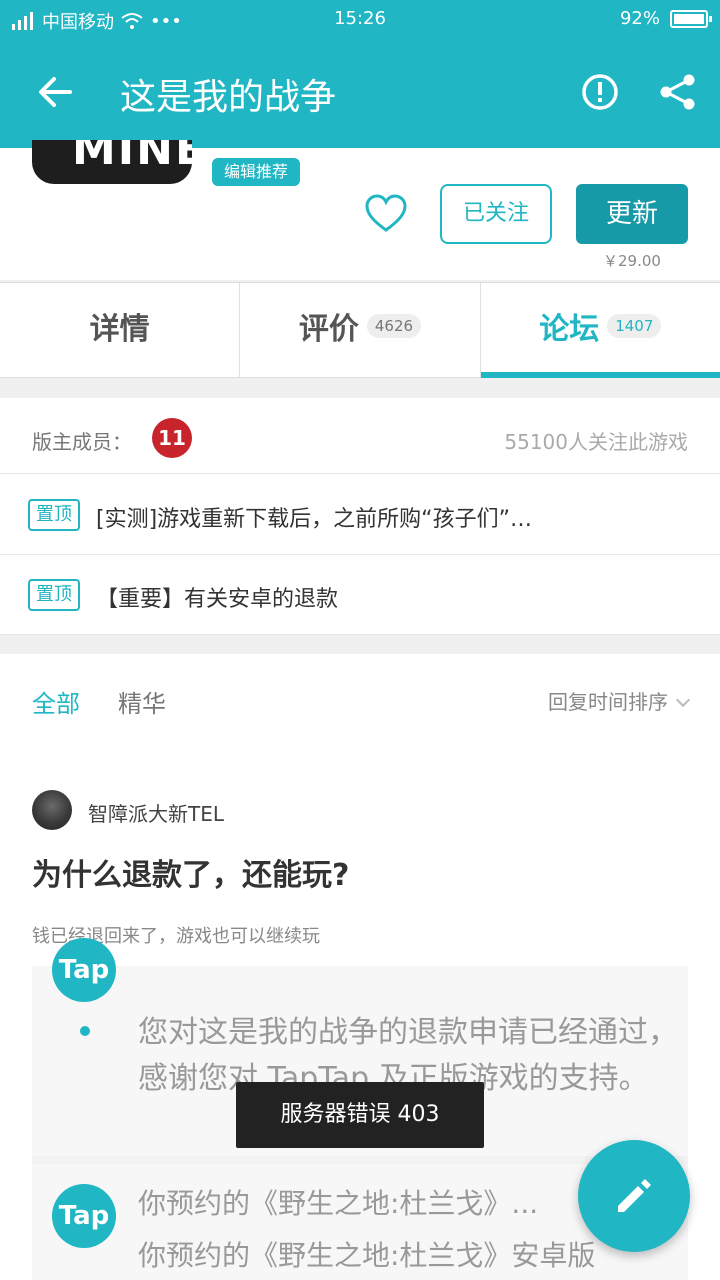 This screenshot has height=1280, width=720. I want to click on tab-reviews-count: 4626, so click(394, 326).